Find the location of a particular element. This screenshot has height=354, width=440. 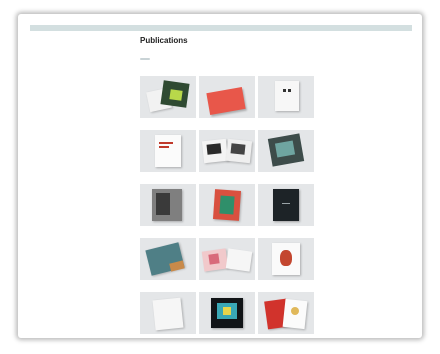

white-box-icon is located at coordinates (286, 97).